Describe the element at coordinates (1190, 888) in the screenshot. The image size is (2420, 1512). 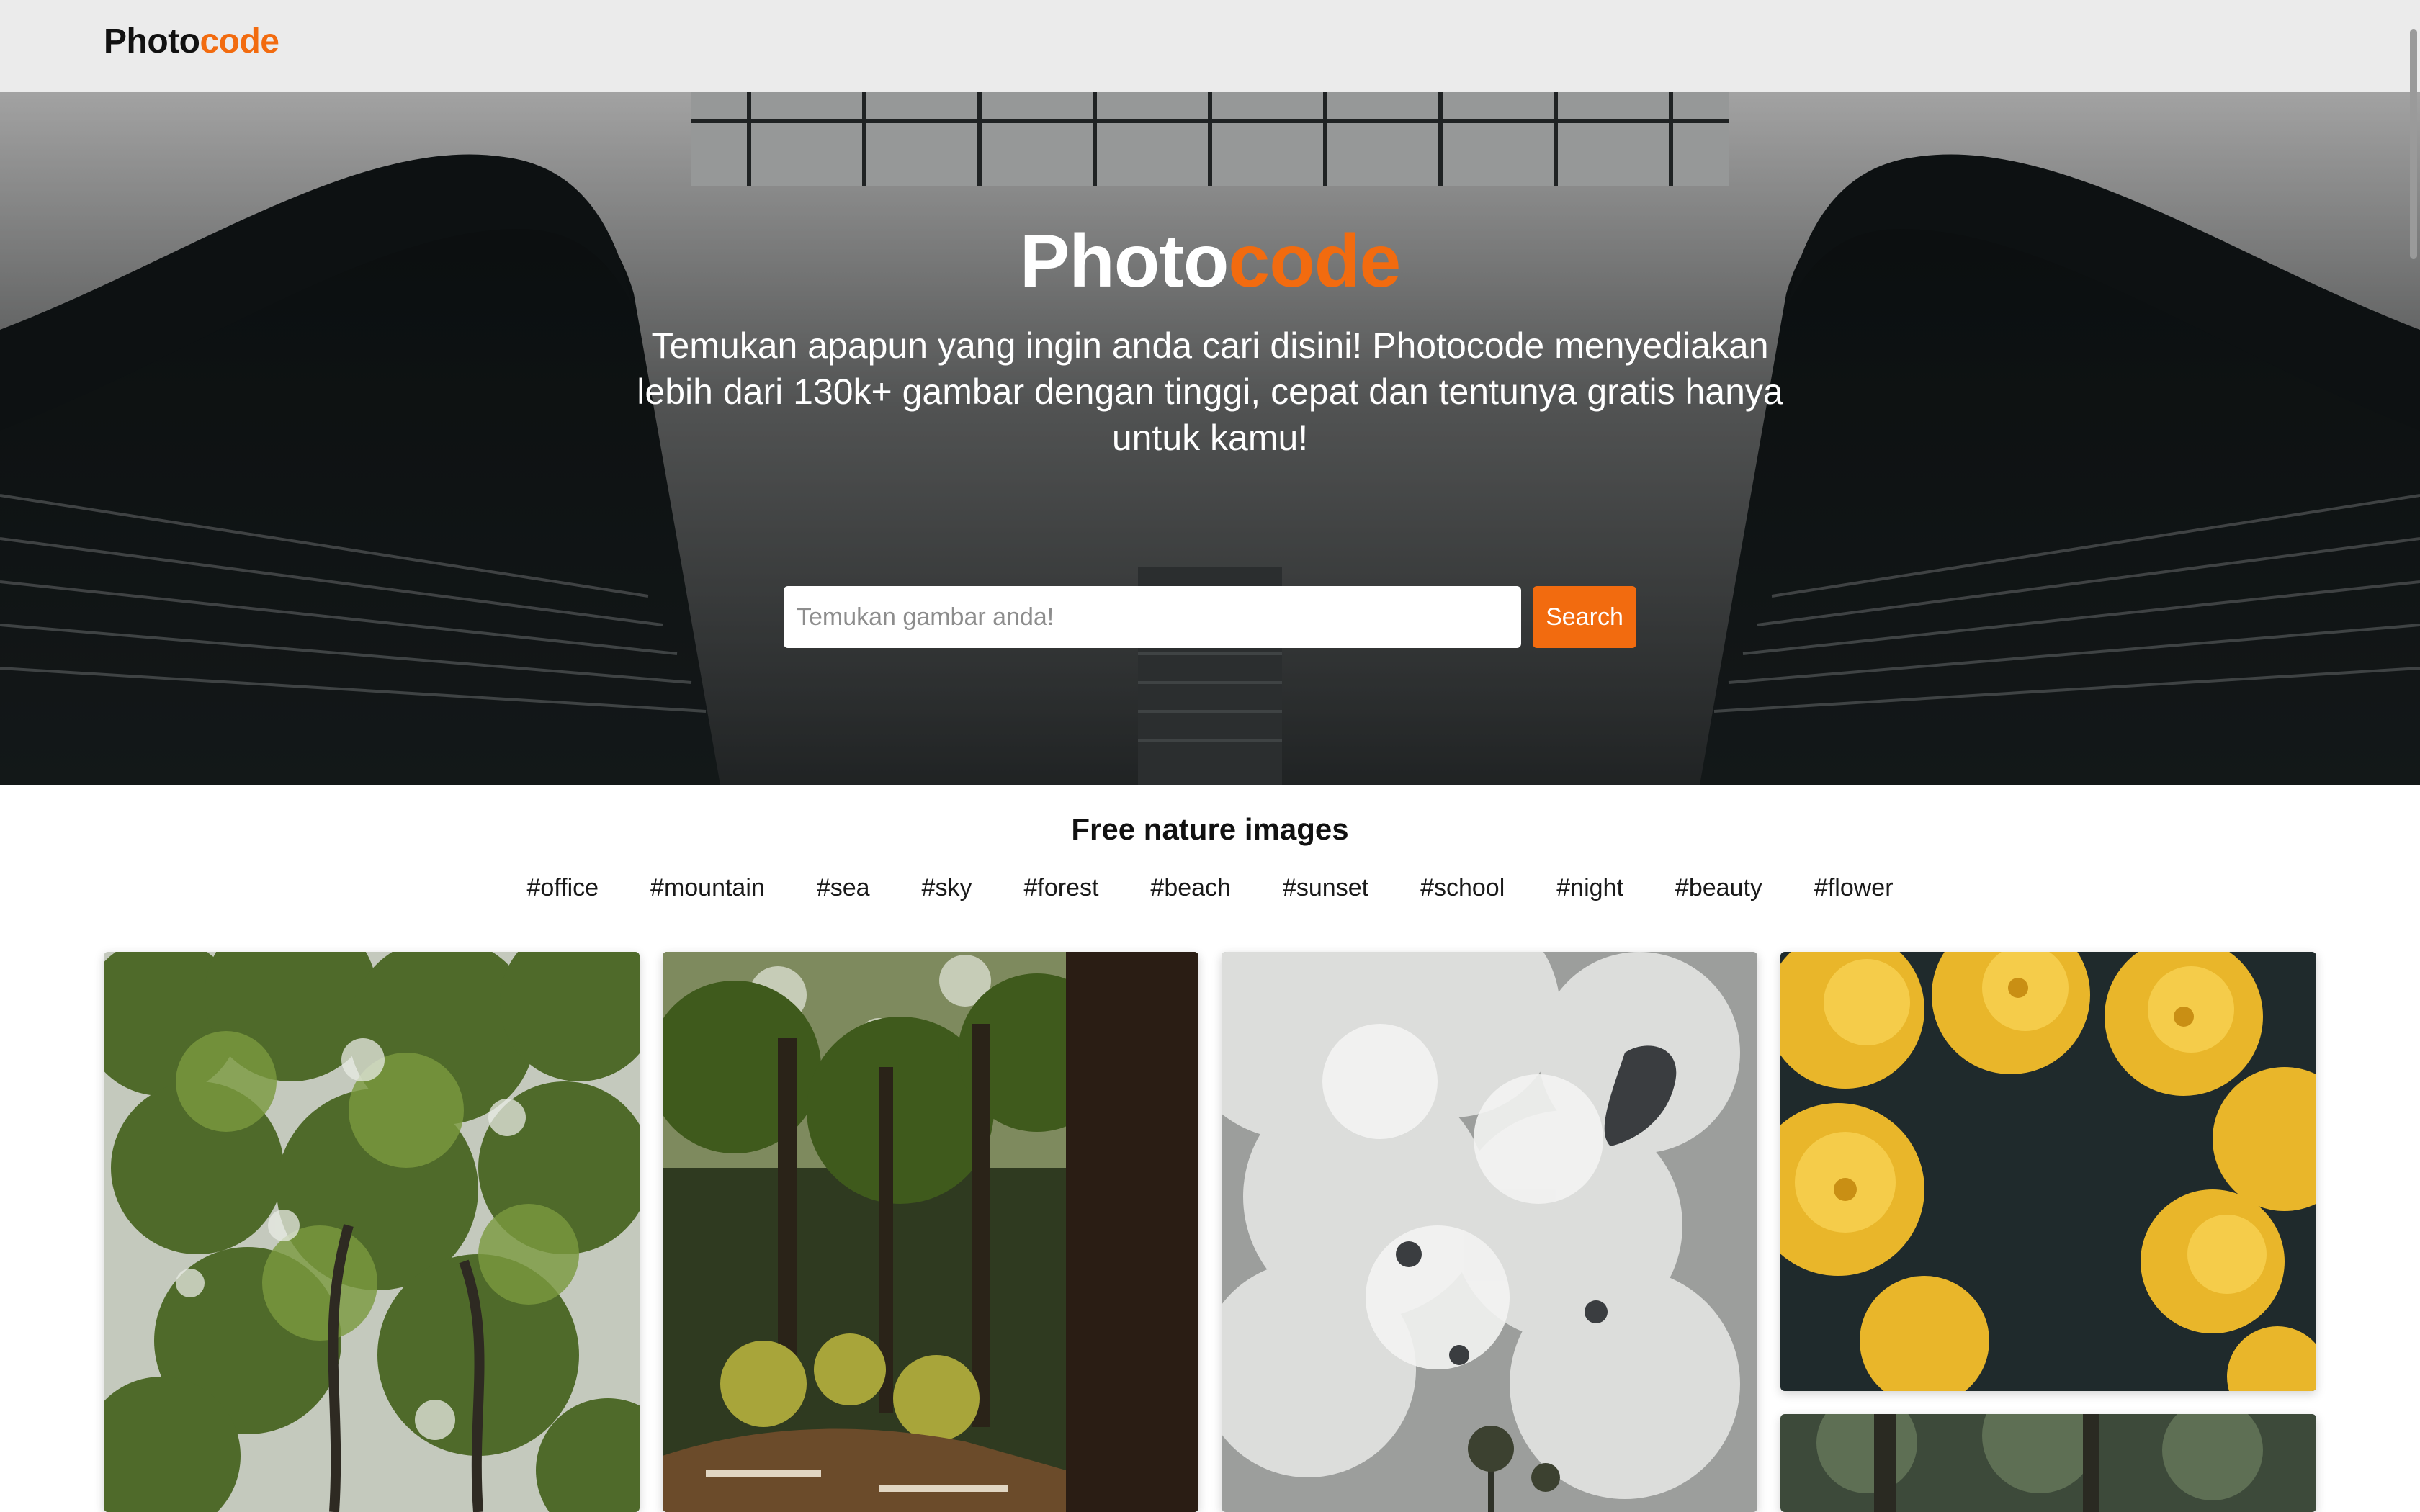
I see `tag-beach: #beach` at that location.